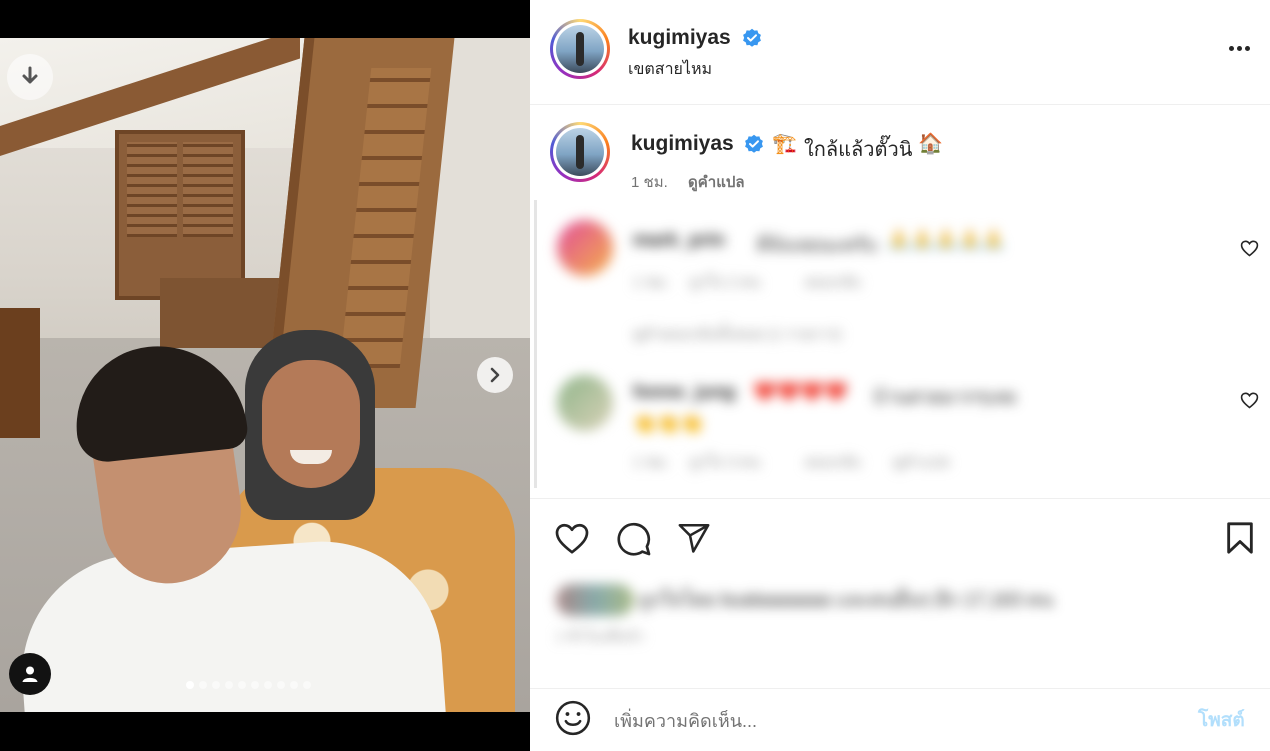 The height and width of the screenshot is (751, 1270). What do you see at coordinates (817, 245) in the screenshot?
I see `comment-text: ดีจังเลยนะครับ` at bounding box center [817, 245].